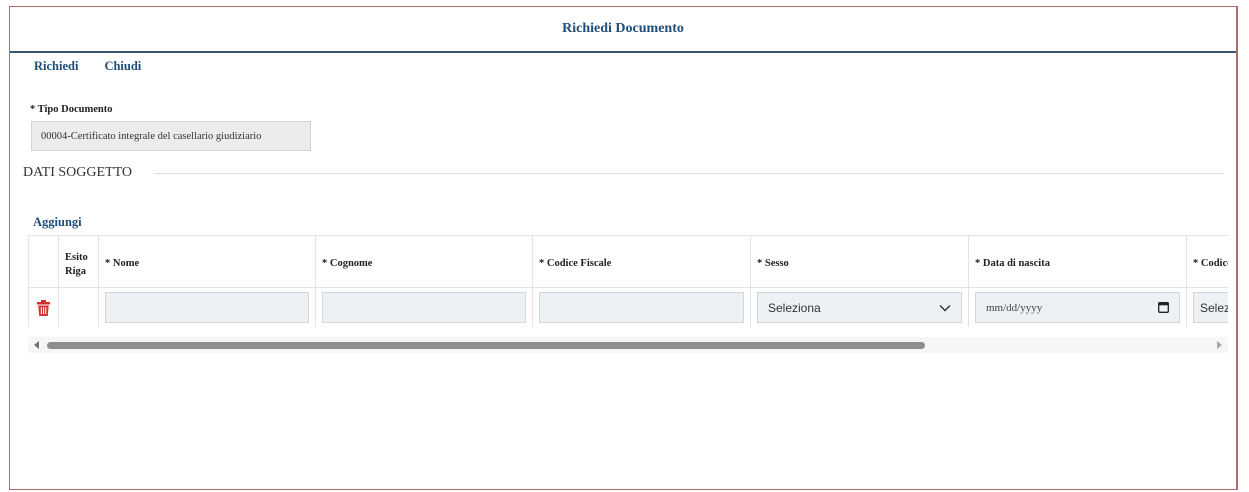 This screenshot has height=492, width=1249. What do you see at coordinates (486, 345) in the screenshot?
I see `scrollbar-thumb` at bounding box center [486, 345].